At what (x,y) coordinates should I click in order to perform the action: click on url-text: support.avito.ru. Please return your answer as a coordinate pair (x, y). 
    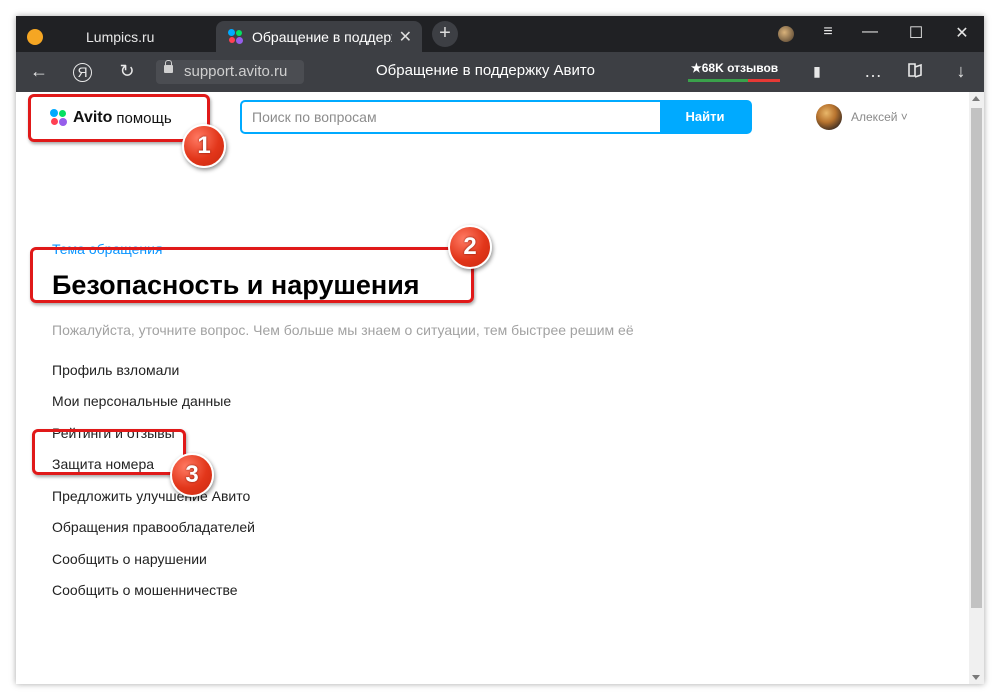
    Looking at the image, I should click on (236, 71).